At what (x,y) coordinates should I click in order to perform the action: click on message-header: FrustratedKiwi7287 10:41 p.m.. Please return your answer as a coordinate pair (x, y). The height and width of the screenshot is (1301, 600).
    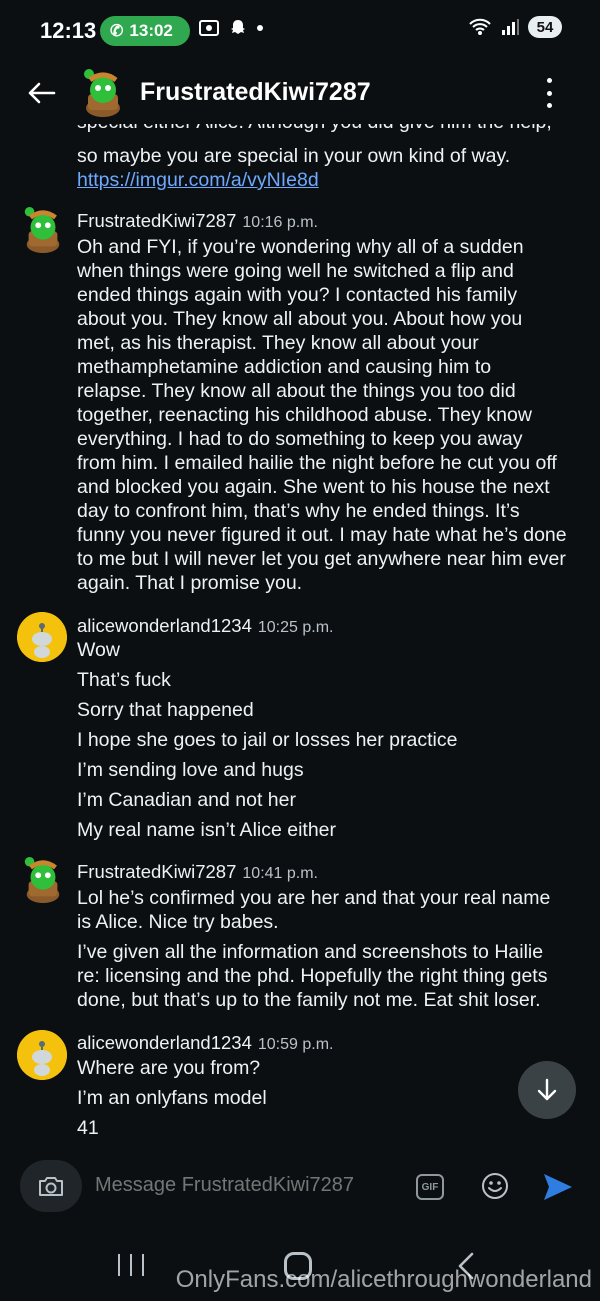
    Looking at the image, I should click on (197, 872).